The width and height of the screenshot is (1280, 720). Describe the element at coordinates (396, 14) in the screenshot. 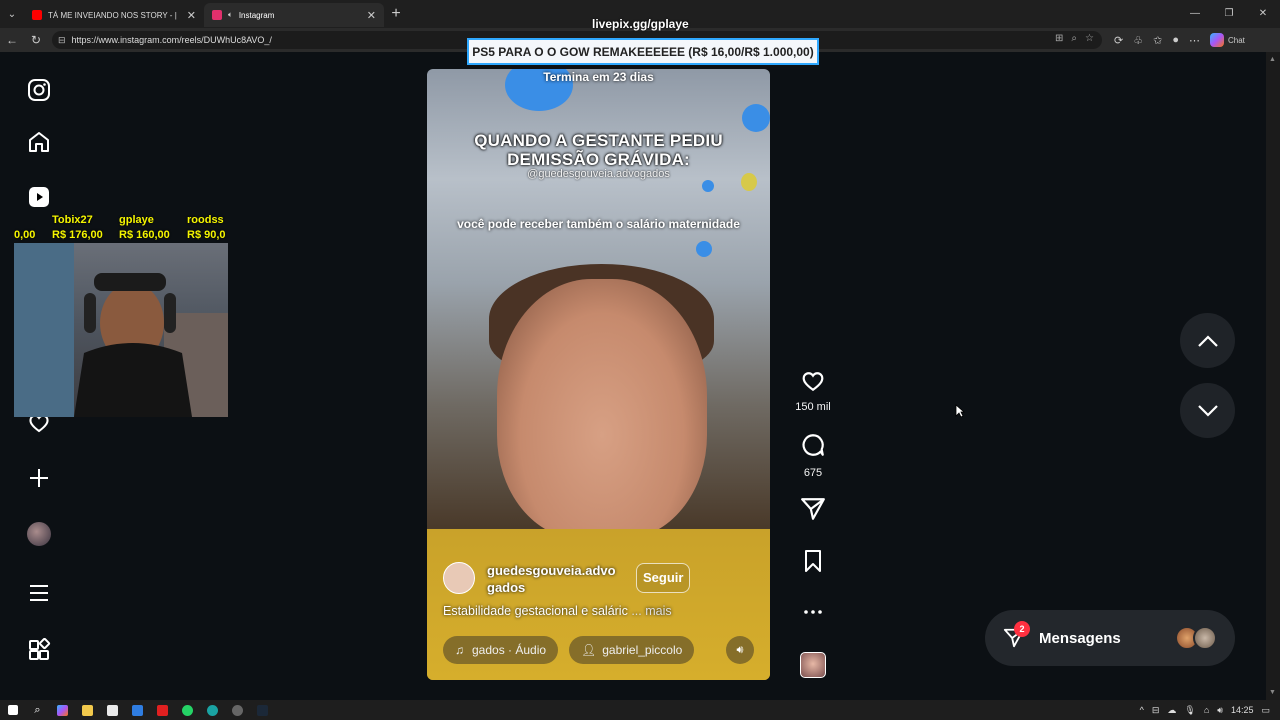

I see `new-tab-button: +` at that location.